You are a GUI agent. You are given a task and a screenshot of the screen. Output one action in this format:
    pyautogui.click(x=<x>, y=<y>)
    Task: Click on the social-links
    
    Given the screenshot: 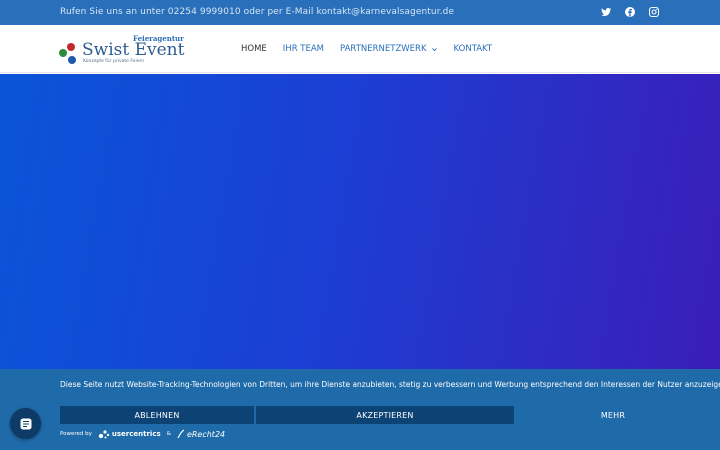 What is the action you would take?
    pyautogui.click(x=630, y=12)
    